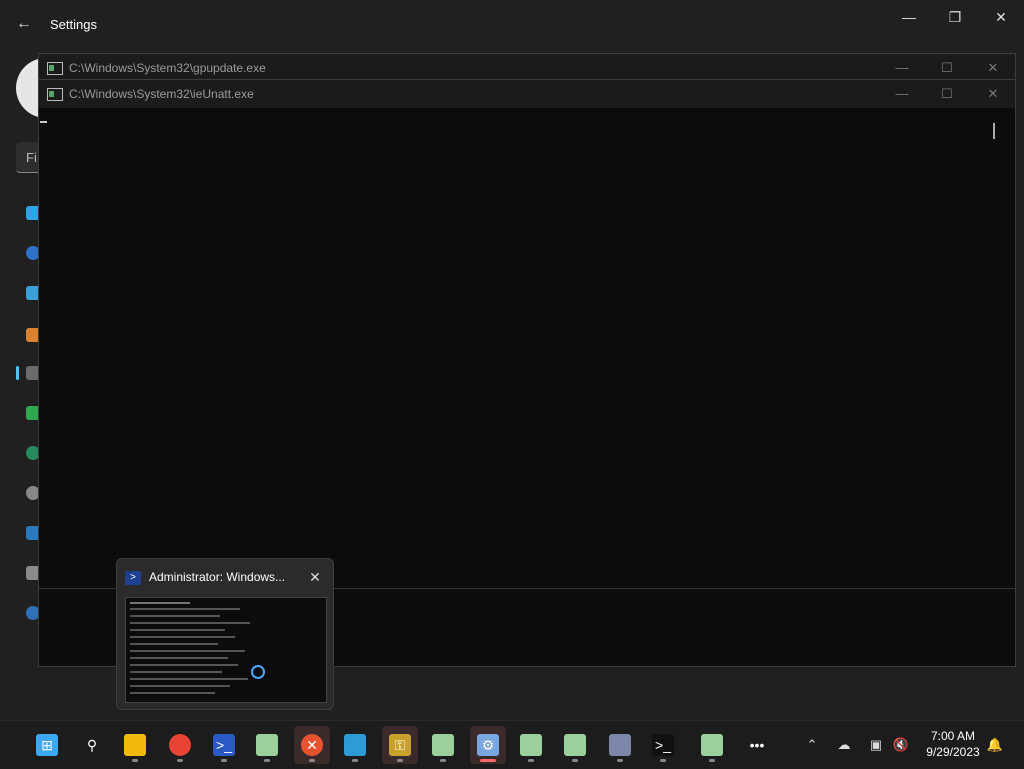 The image size is (1024, 769). I want to click on file-explorer-icon, so click(135, 745).